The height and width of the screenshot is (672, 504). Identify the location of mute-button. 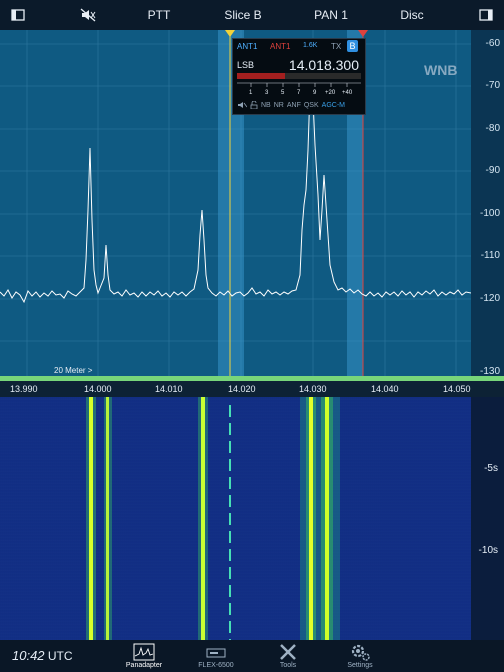
(88, 15).